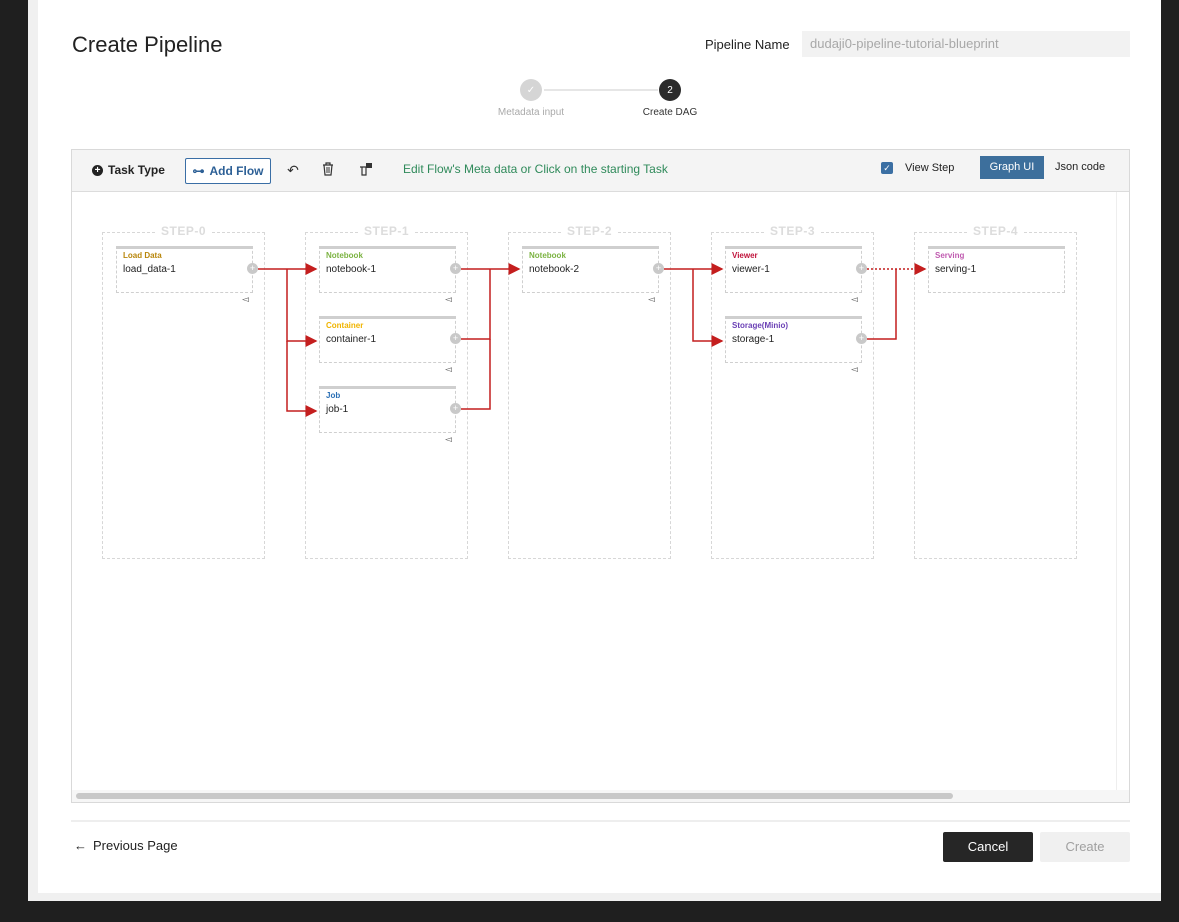 Image resolution: width=1179 pixels, height=922 pixels. What do you see at coordinates (708, 308) in the screenshot?
I see `edge-notebook2-storage1` at bounding box center [708, 308].